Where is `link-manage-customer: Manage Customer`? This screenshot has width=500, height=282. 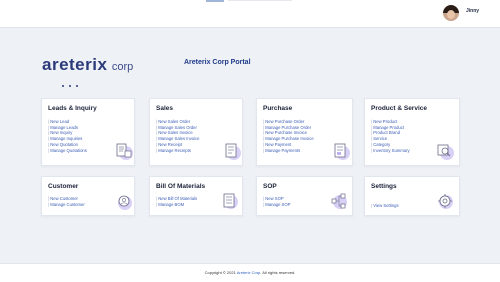
link-manage-customer: Manage Customer is located at coordinates (66, 205).